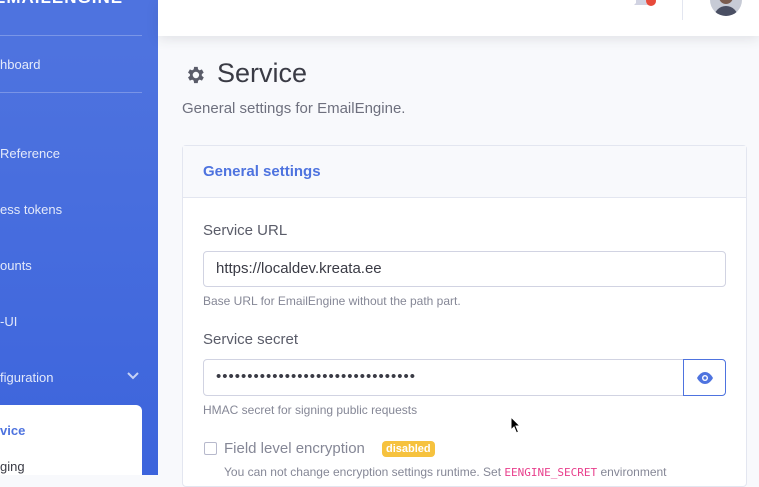  What do you see at coordinates (26, 377) in the screenshot?
I see `sidebar-item-configuration: figuration` at bounding box center [26, 377].